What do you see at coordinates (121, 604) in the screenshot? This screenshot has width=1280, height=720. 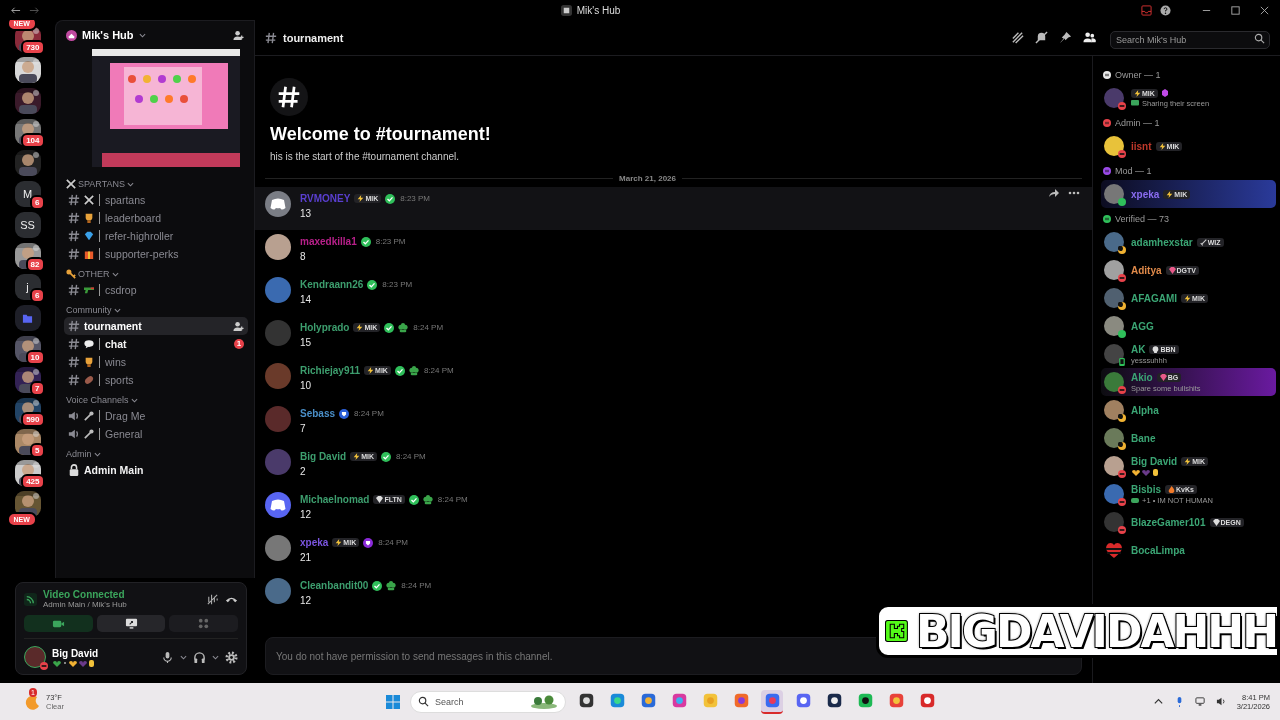 I see `voice-location: Admin Main / Mik's Hub` at bounding box center [121, 604].